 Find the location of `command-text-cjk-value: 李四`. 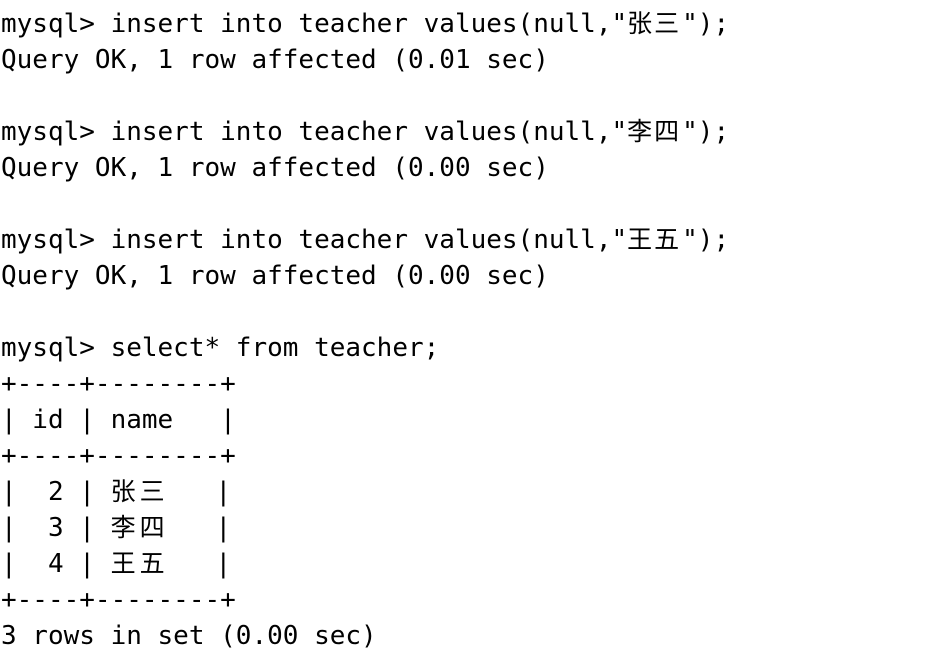

command-text-cjk-value: 李四 is located at coordinates (654, 131).